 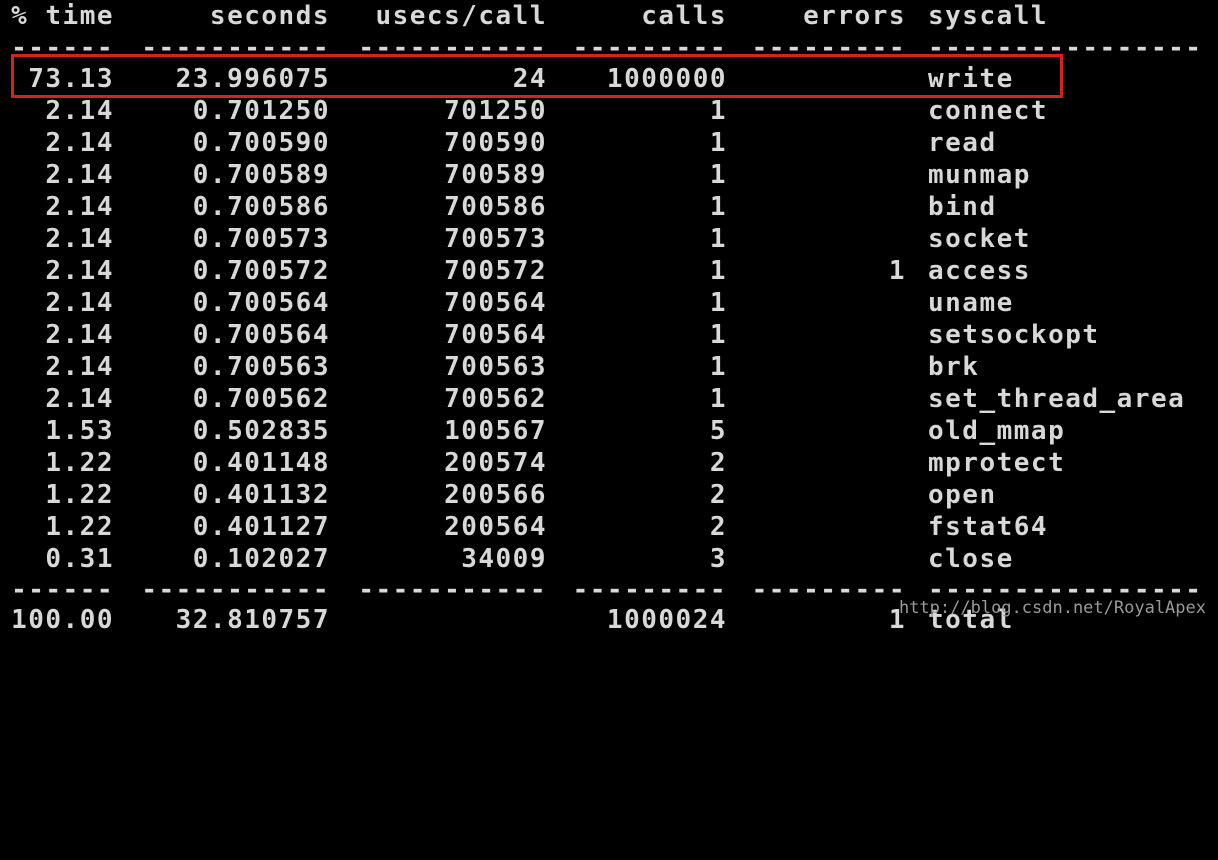 What do you see at coordinates (609, 303) in the screenshot?
I see `table-row: 2.14 0.700564 700564 1 uname` at bounding box center [609, 303].